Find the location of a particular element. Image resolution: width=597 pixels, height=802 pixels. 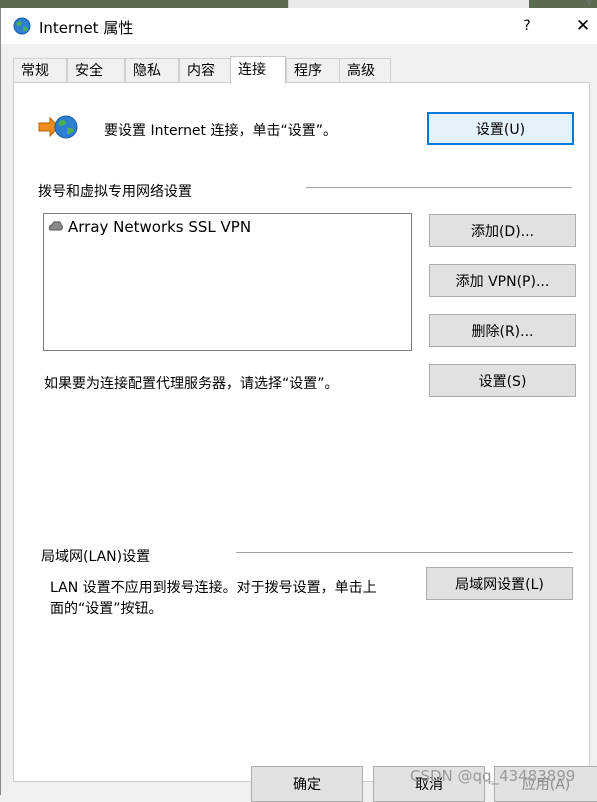

background-search-box: ⚲ 搜索 is located at coordinates (440, 4).